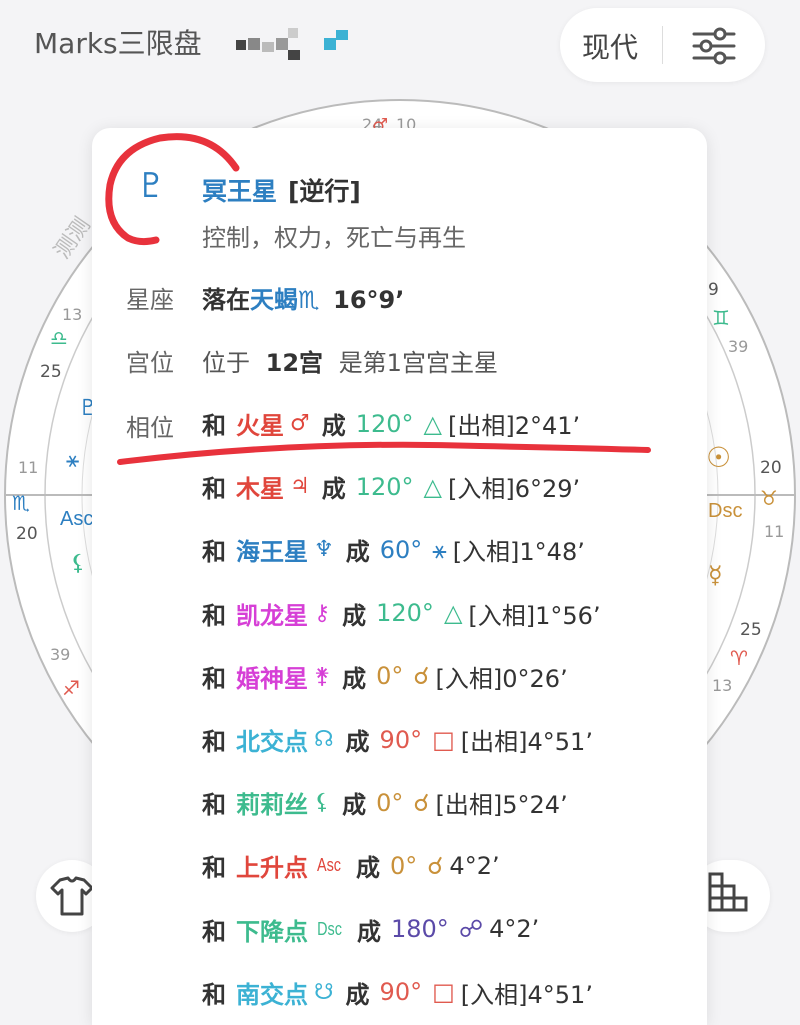  I want to click on house-row-content: 位于 12宫 是第1宫宫主星, so click(350, 360).